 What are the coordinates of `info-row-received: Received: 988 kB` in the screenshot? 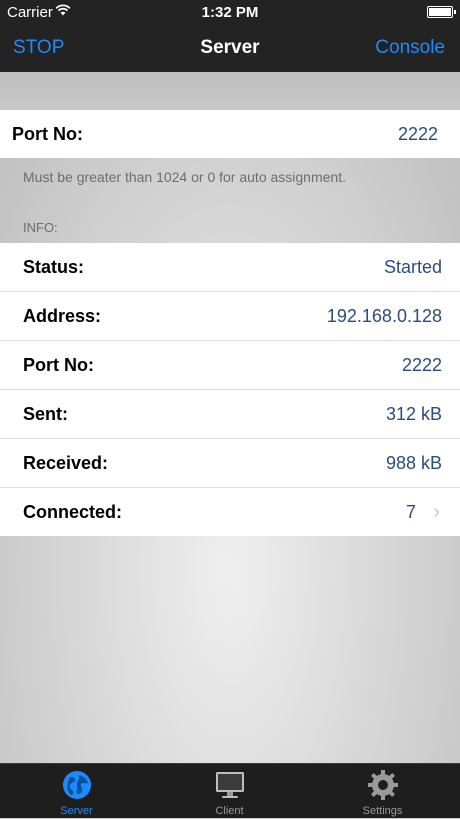 It's located at (230, 463).